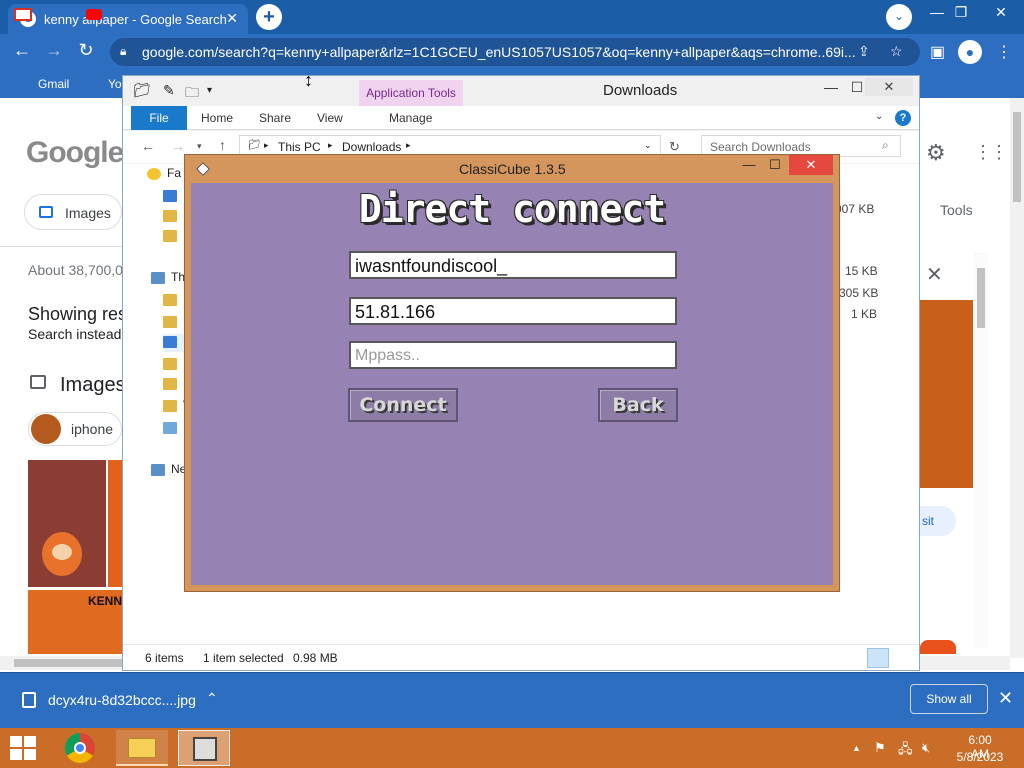 The height and width of the screenshot is (768, 1024). Describe the element at coordinates (75, 429) in the screenshot. I see `related-chip-iphone: iphone` at that location.